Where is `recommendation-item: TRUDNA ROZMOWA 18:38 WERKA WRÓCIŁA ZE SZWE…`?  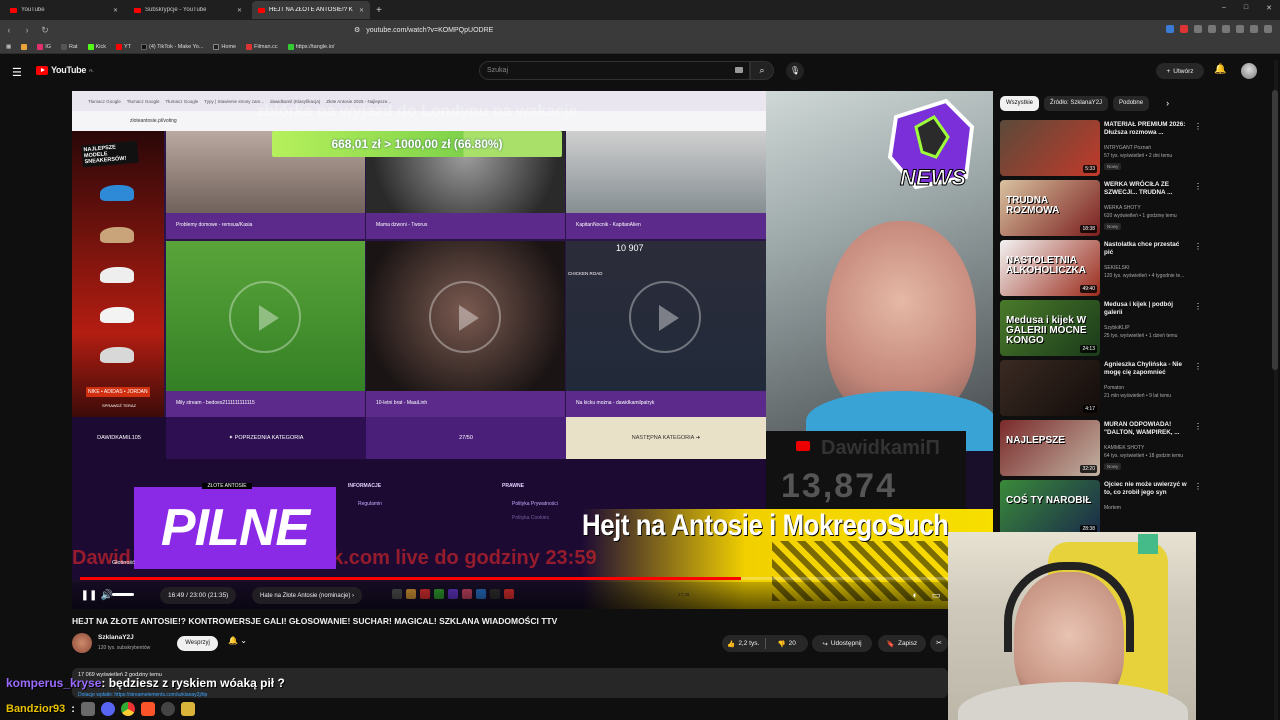
recommendation-item: TRUDNA ROZMOWA 18:38 WERKA WRÓCIŁA ZE SZWE… is located at coordinates (1136, 209).